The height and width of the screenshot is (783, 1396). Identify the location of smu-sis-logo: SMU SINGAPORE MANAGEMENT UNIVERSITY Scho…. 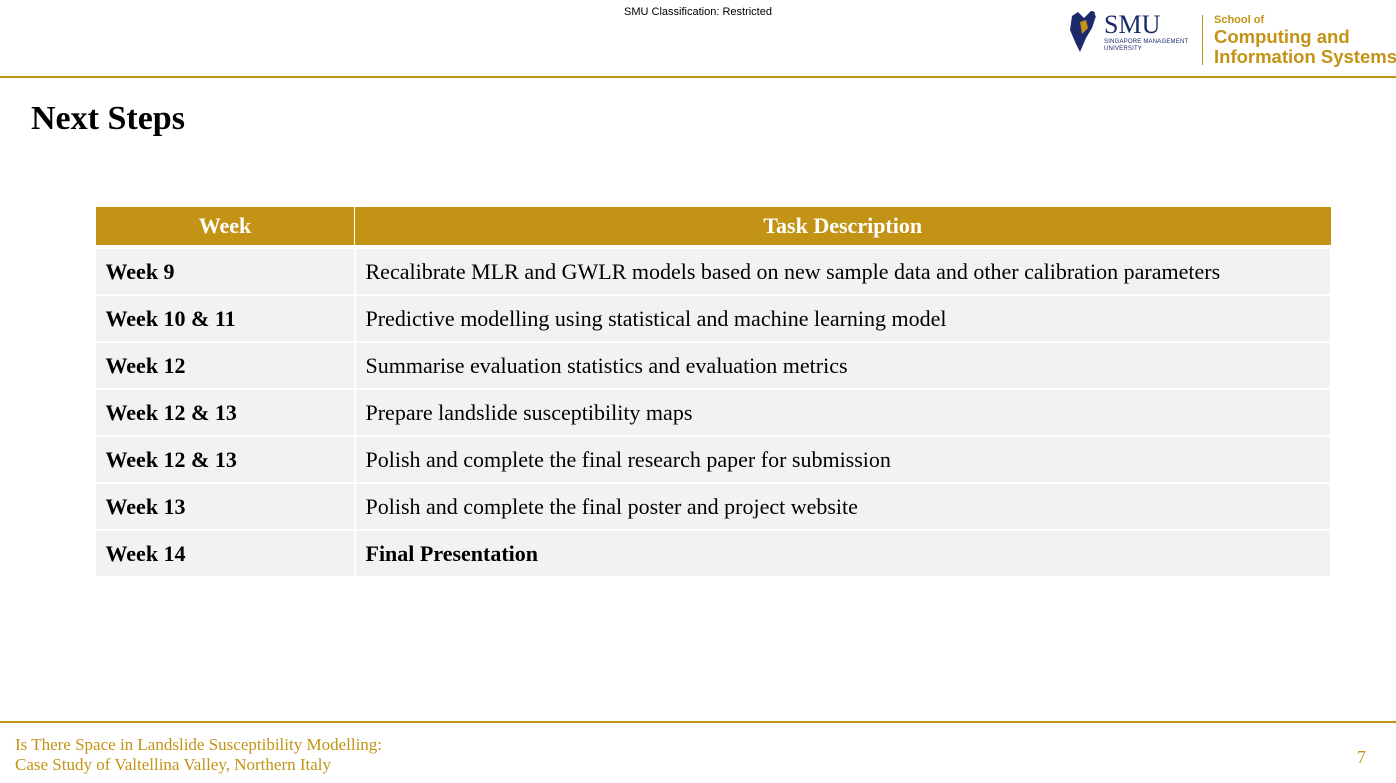
(1231, 39).